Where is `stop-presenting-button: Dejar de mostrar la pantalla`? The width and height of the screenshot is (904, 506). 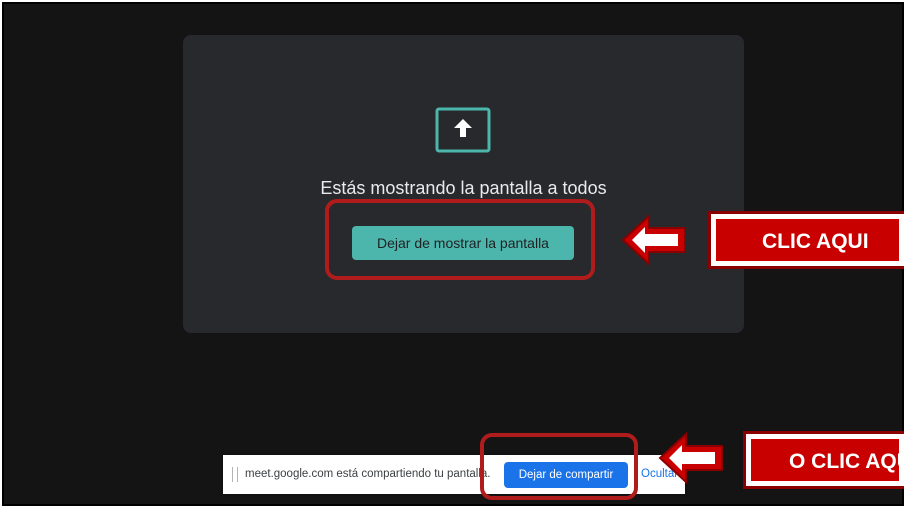 stop-presenting-button: Dejar de mostrar la pantalla is located at coordinates (463, 243).